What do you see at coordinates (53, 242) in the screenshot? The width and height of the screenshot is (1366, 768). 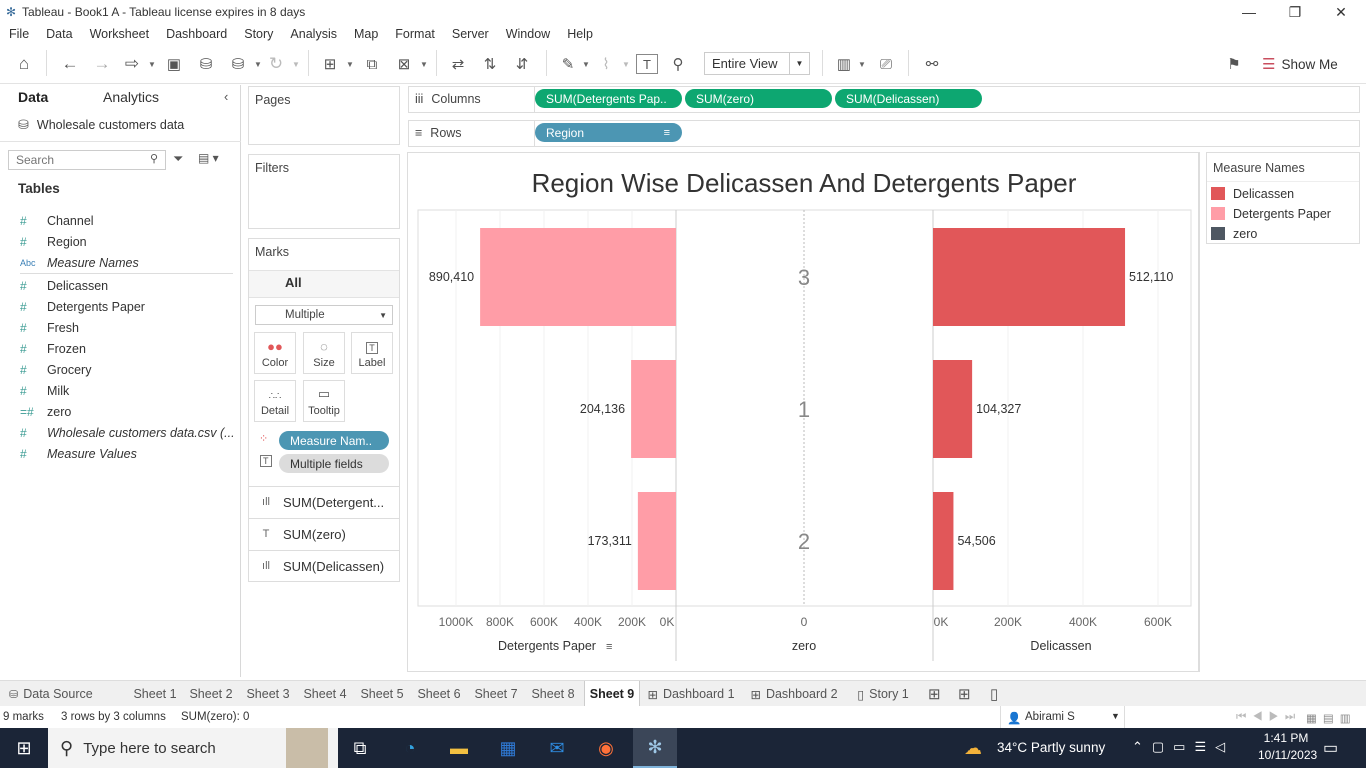 I see `field-item: # Region` at bounding box center [53, 242].